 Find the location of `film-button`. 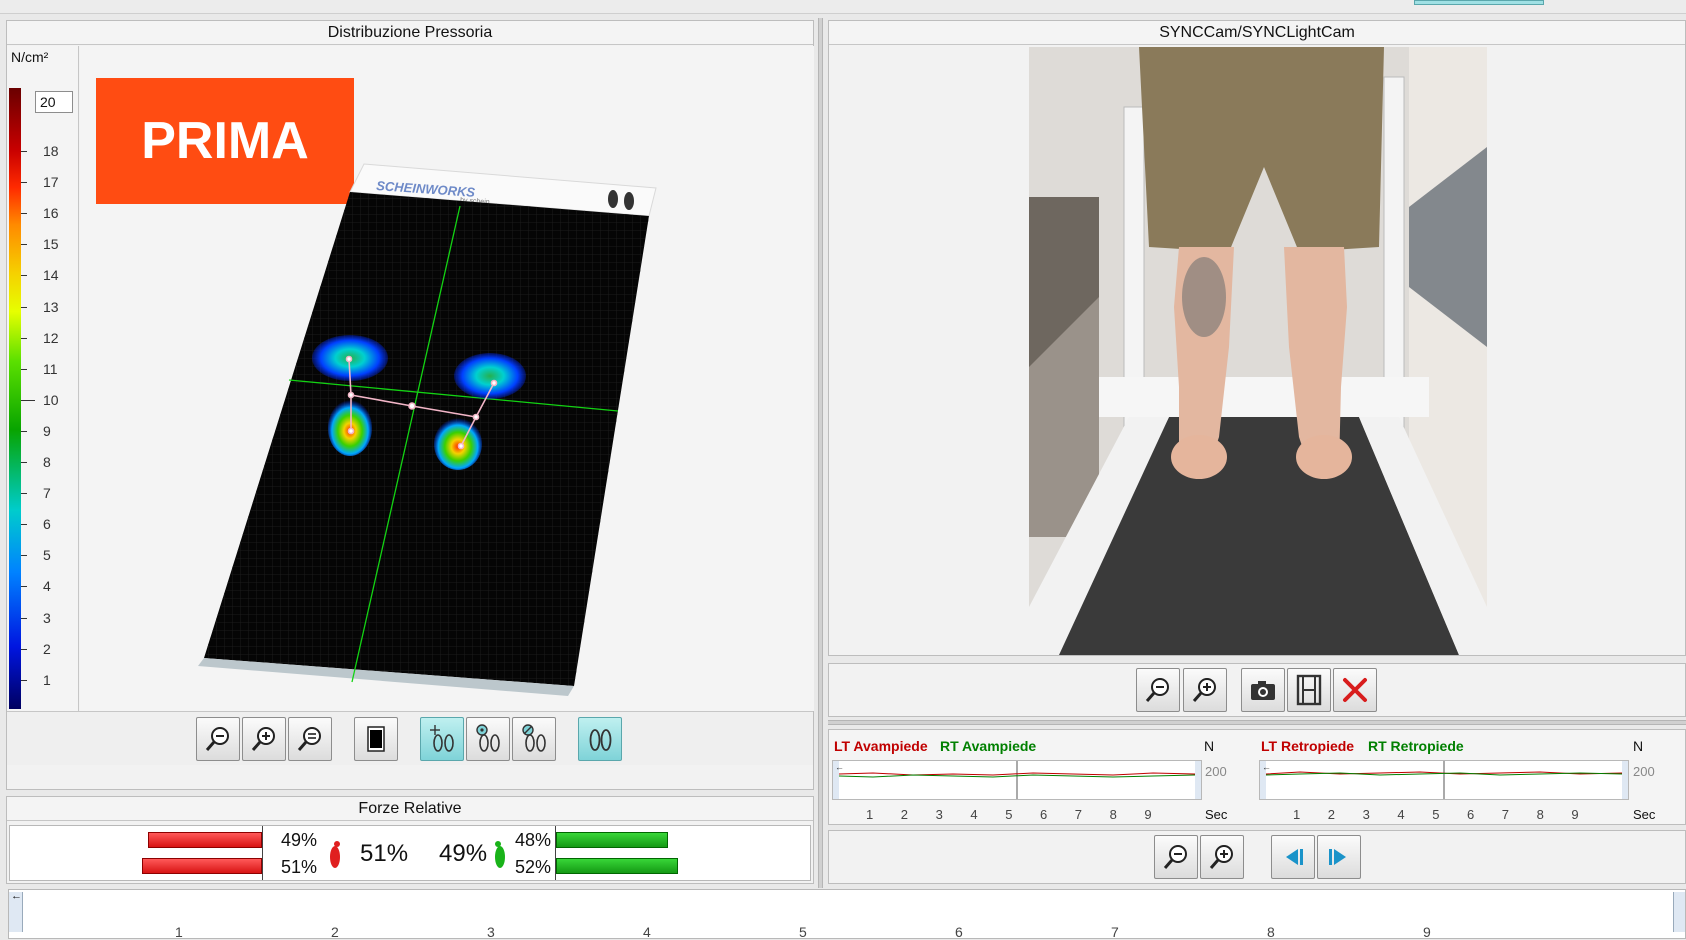

film-button is located at coordinates (1309, 690).